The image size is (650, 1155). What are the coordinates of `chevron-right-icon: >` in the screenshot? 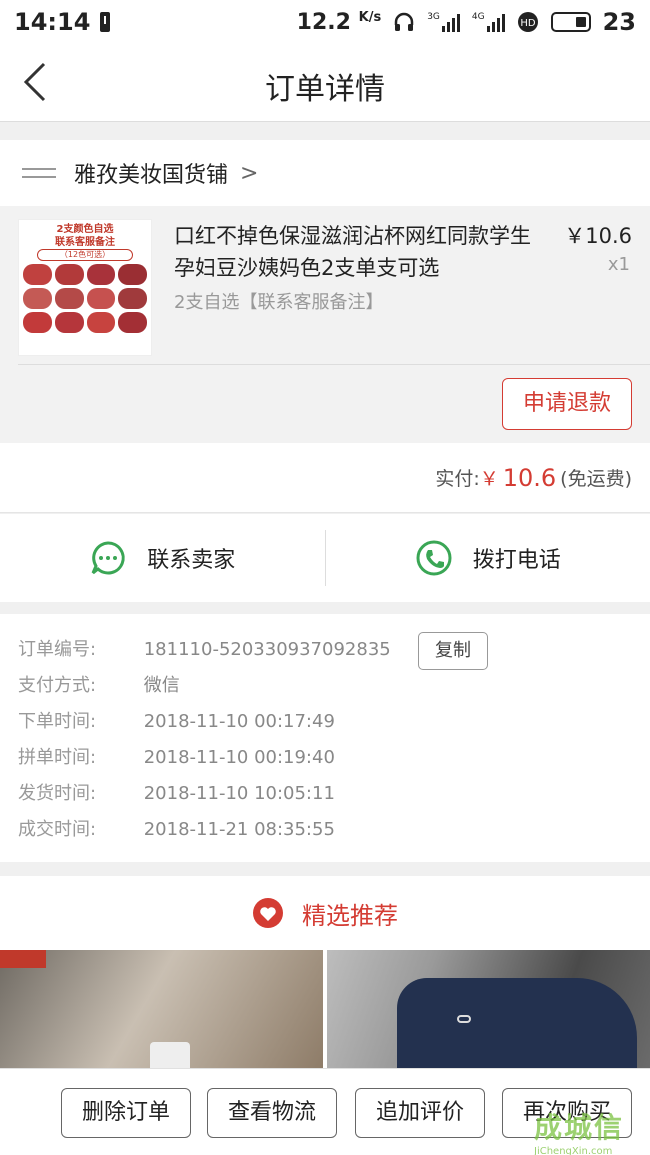 It's located at (249, 173).